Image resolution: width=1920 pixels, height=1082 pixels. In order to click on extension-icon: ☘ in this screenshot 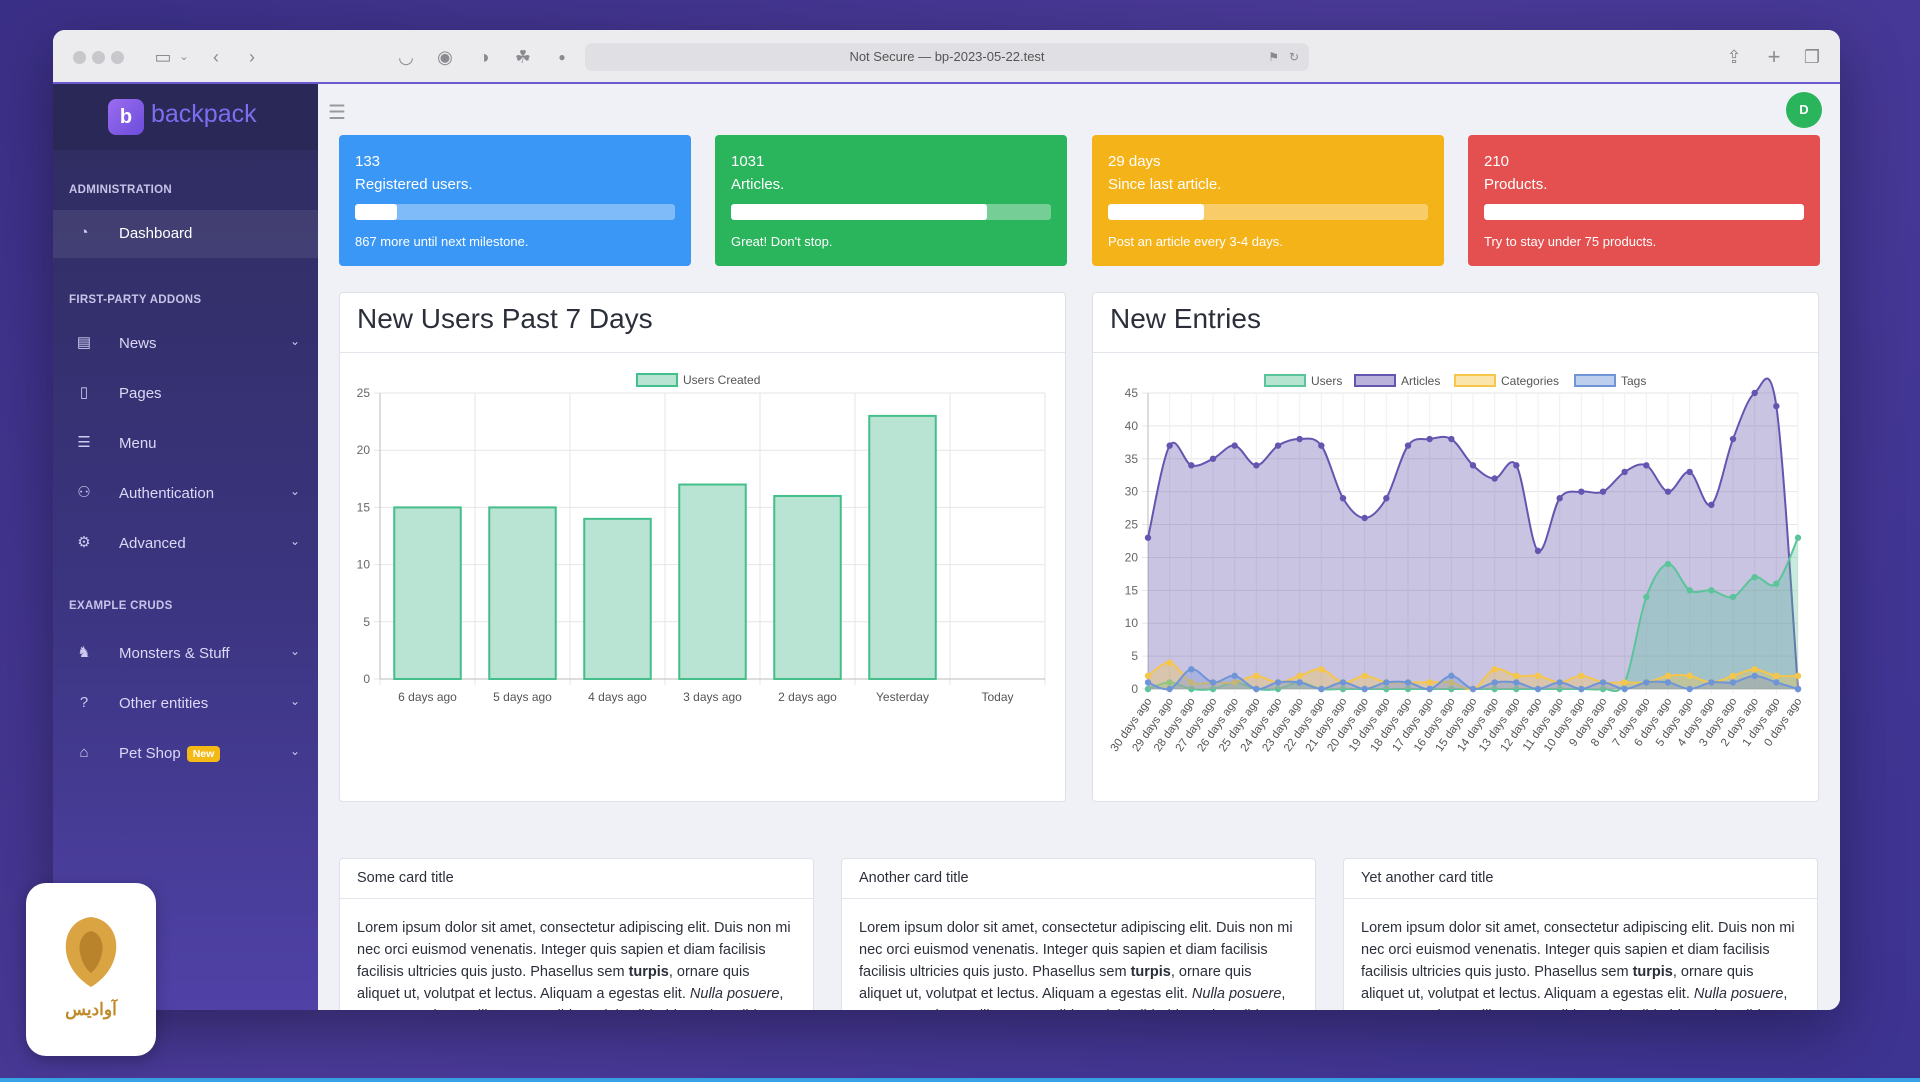, I will do `click(523, 57)`.